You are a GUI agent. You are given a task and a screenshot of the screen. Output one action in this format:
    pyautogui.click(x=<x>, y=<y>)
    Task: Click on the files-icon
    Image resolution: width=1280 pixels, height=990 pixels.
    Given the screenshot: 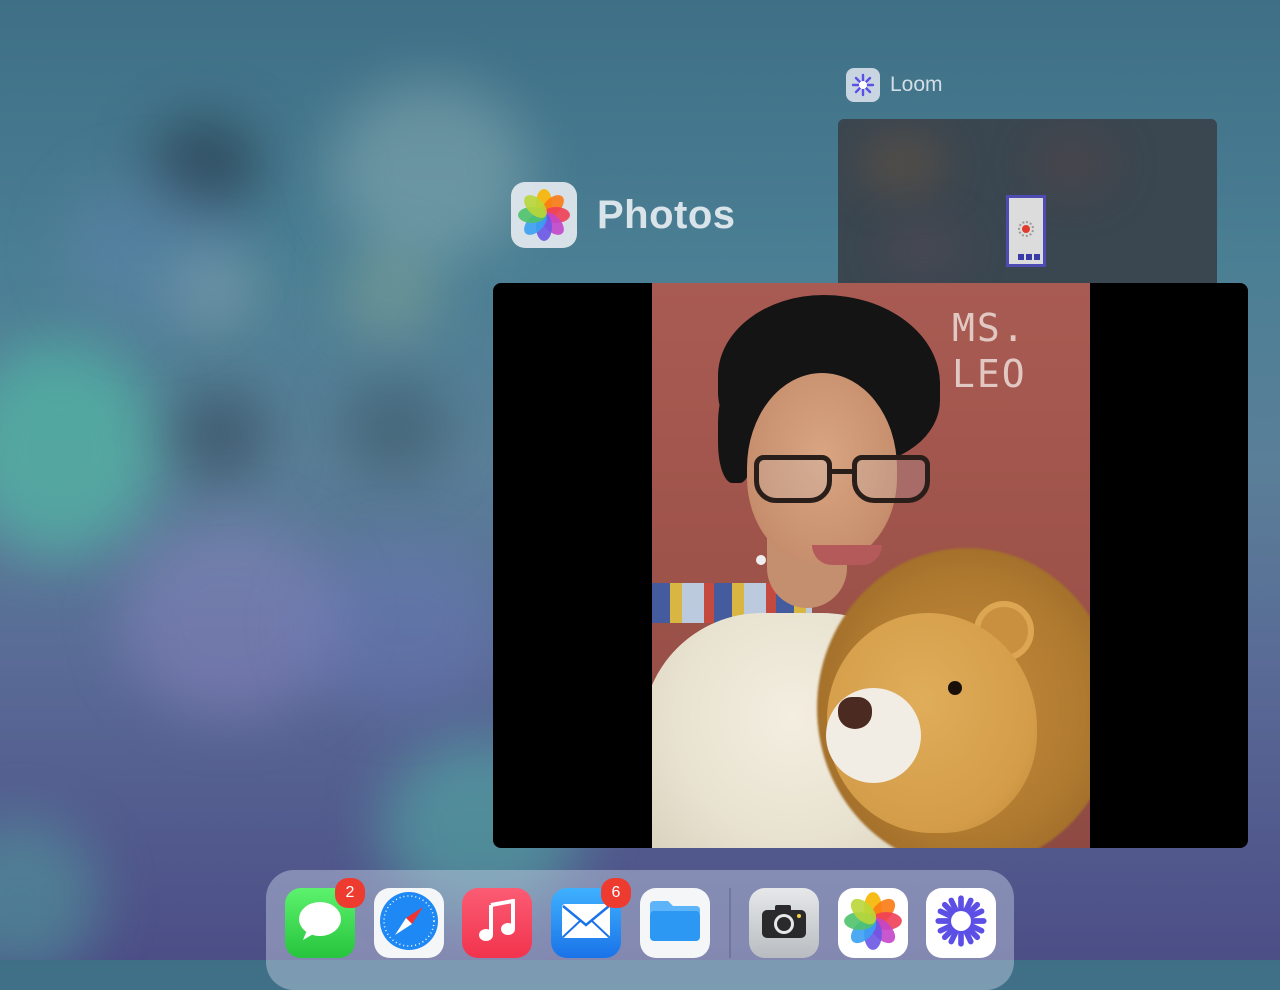 What is the action you would take?
    pyautogui.click(x=675, y=923)
    